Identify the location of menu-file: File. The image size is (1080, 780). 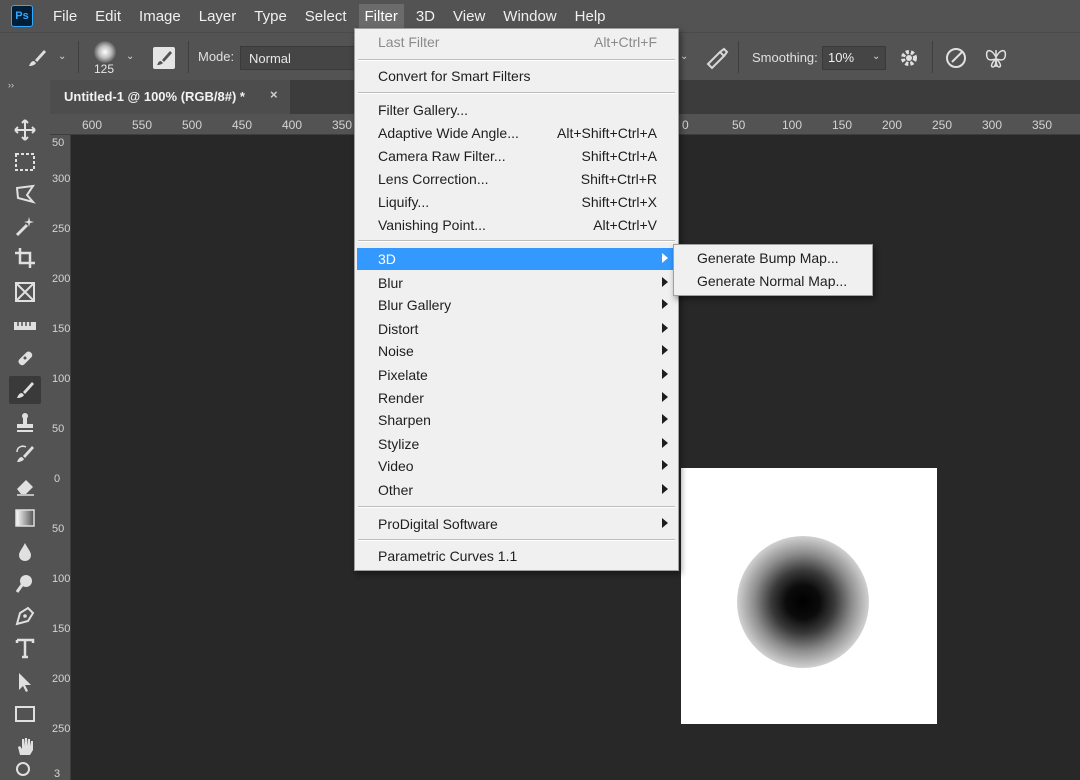
(65, 16).